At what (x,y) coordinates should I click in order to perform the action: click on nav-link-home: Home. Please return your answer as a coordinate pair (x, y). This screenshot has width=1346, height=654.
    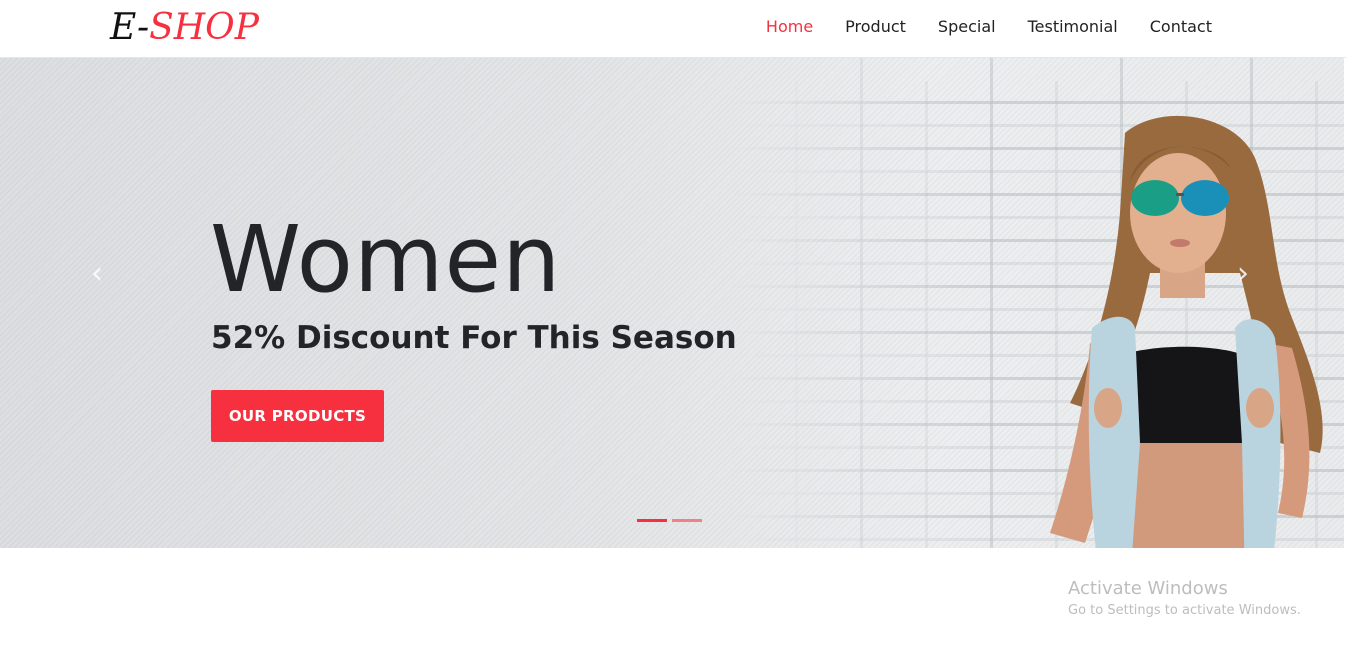
    Looking at the image, I should click on (789, 26).